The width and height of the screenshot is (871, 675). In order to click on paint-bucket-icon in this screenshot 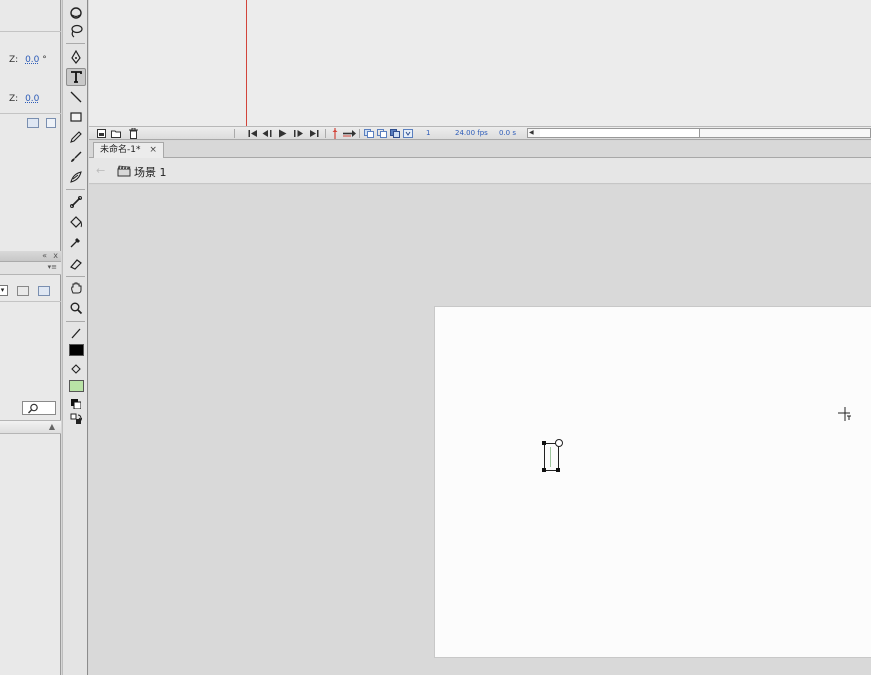, I will do `click(76, 222)`.